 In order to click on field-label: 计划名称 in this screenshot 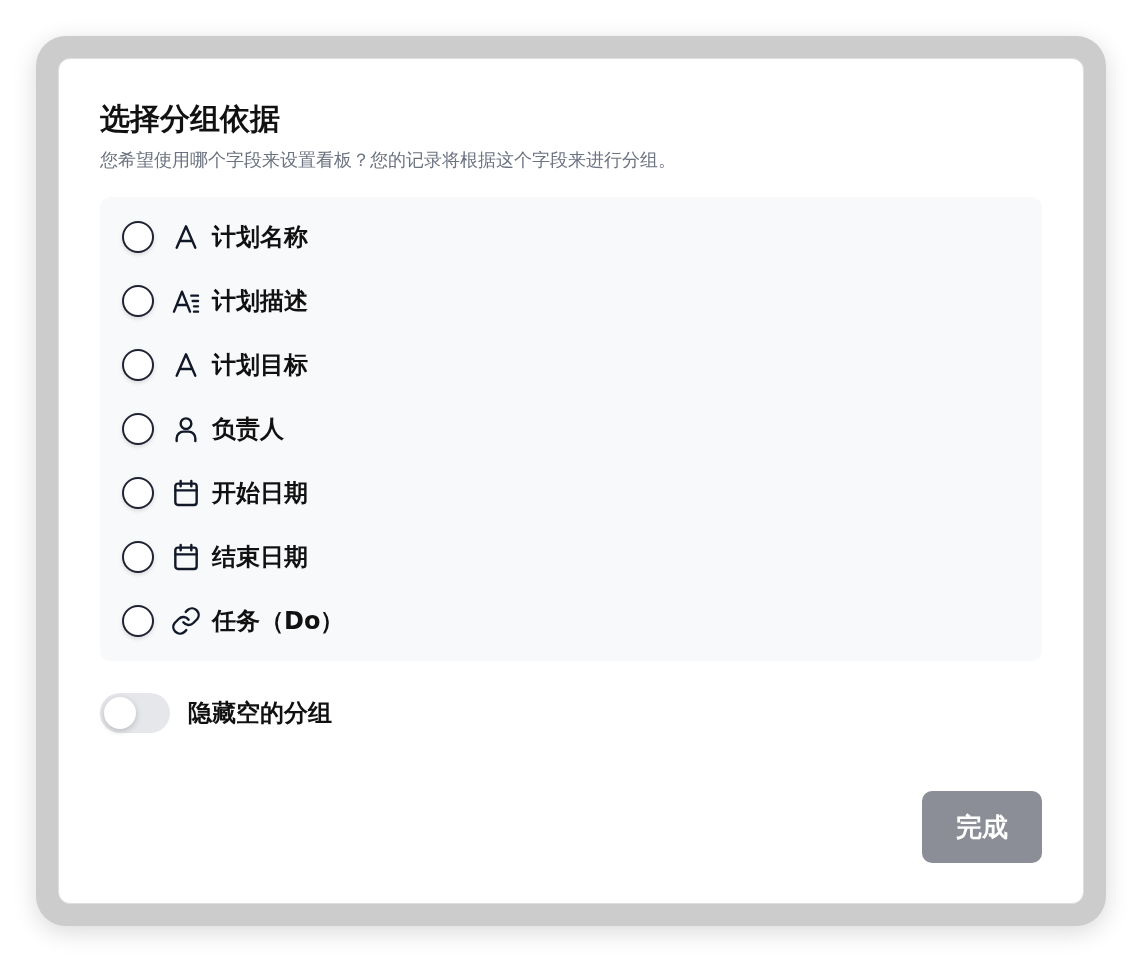, I will do `click(260, 237)`.